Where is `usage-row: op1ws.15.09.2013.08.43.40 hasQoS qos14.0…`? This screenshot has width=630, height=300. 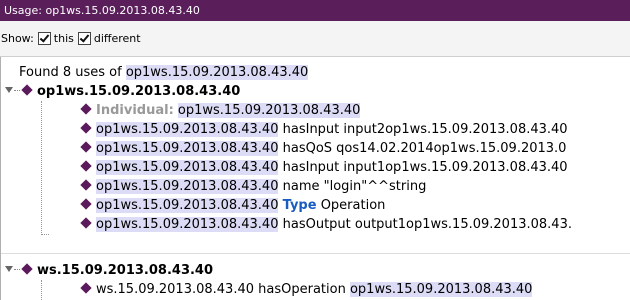 usage-row: op1ws.15.09.2013.08.43.40 hasQoS qos14.0… is located at coordinates (322, 148).